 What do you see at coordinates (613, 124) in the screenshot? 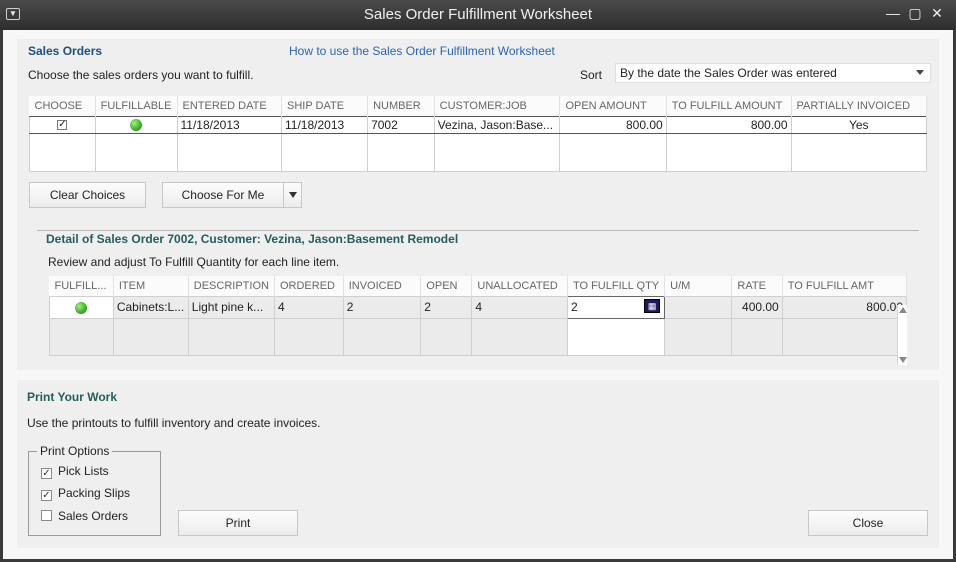
I see `open-amount-cell: 800.00` at bounding box center [613, 124].